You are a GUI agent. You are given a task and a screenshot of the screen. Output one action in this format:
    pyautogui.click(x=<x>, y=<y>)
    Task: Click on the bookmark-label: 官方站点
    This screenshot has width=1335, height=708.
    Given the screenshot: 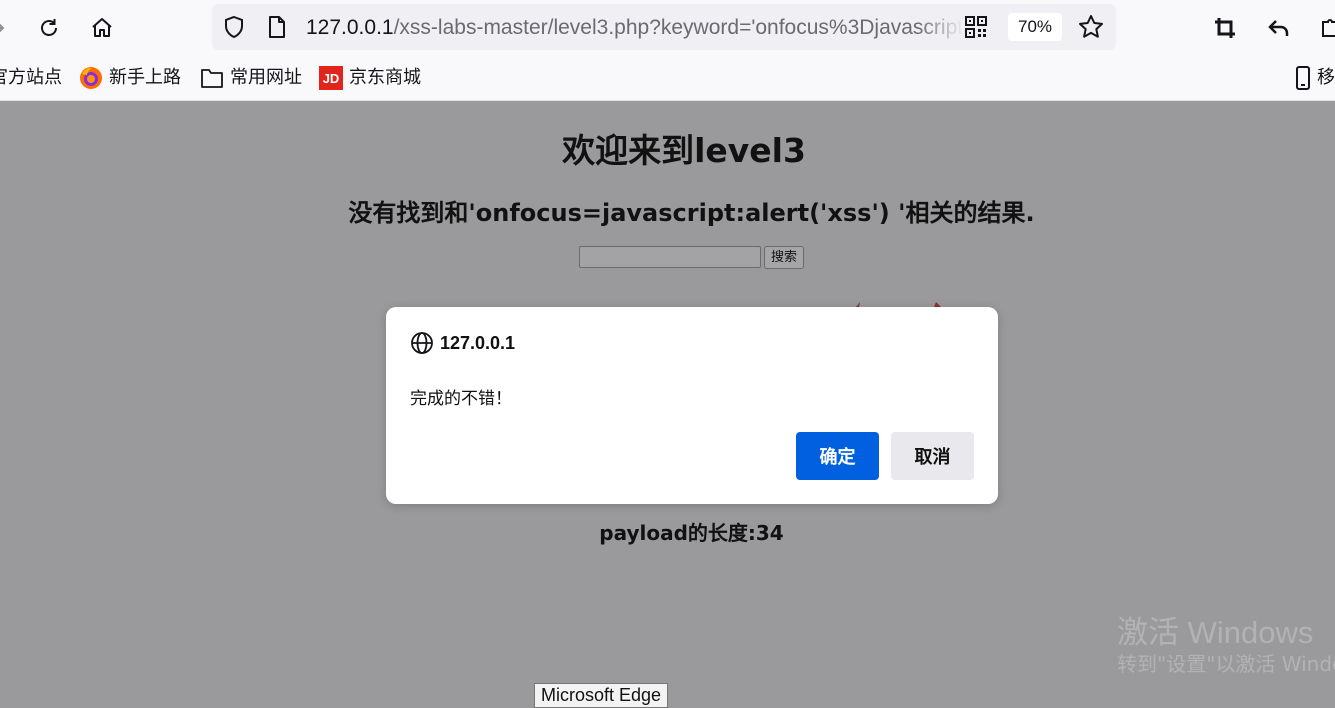 What is the action you would take?
    pyautogui.click(x=31, y=77)
    